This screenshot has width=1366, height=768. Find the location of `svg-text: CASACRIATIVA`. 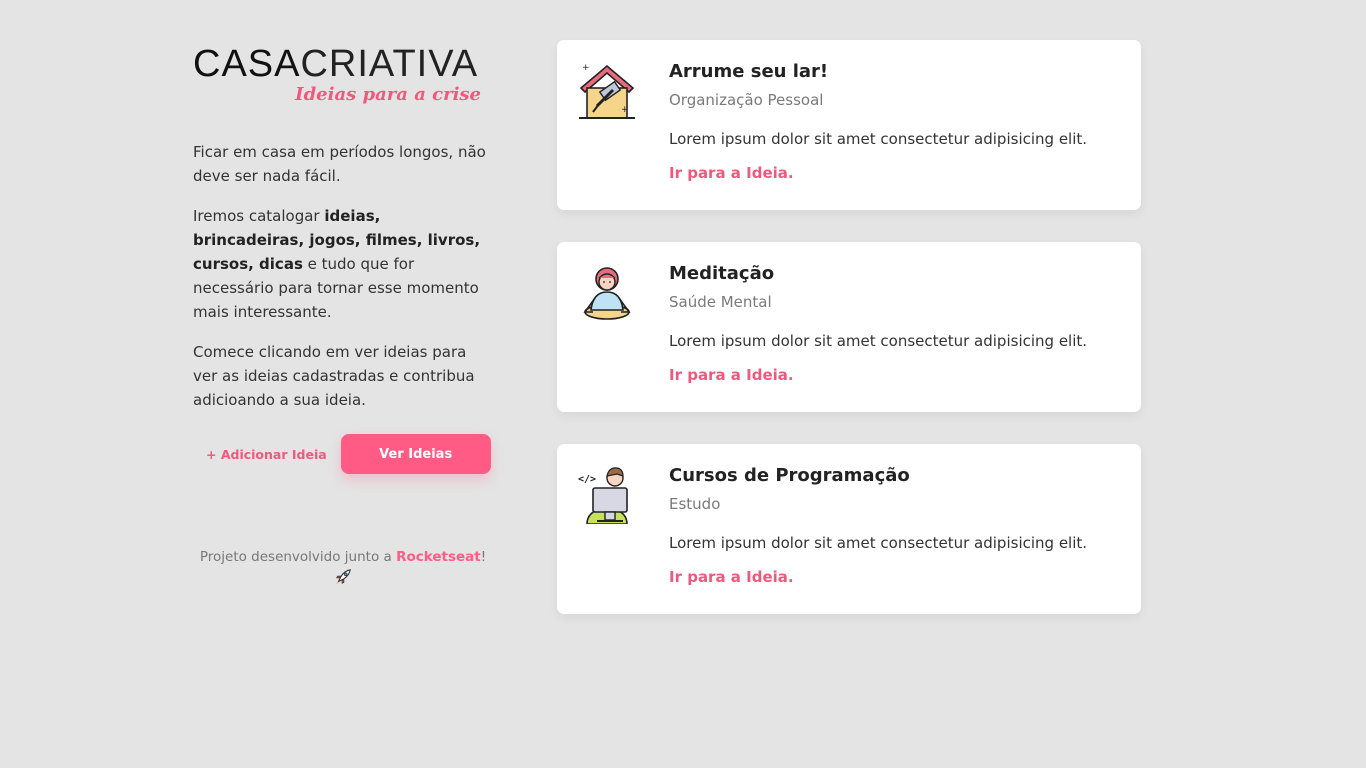

svg-text: CASACRIATIVA is located at coordinates (335, 64).